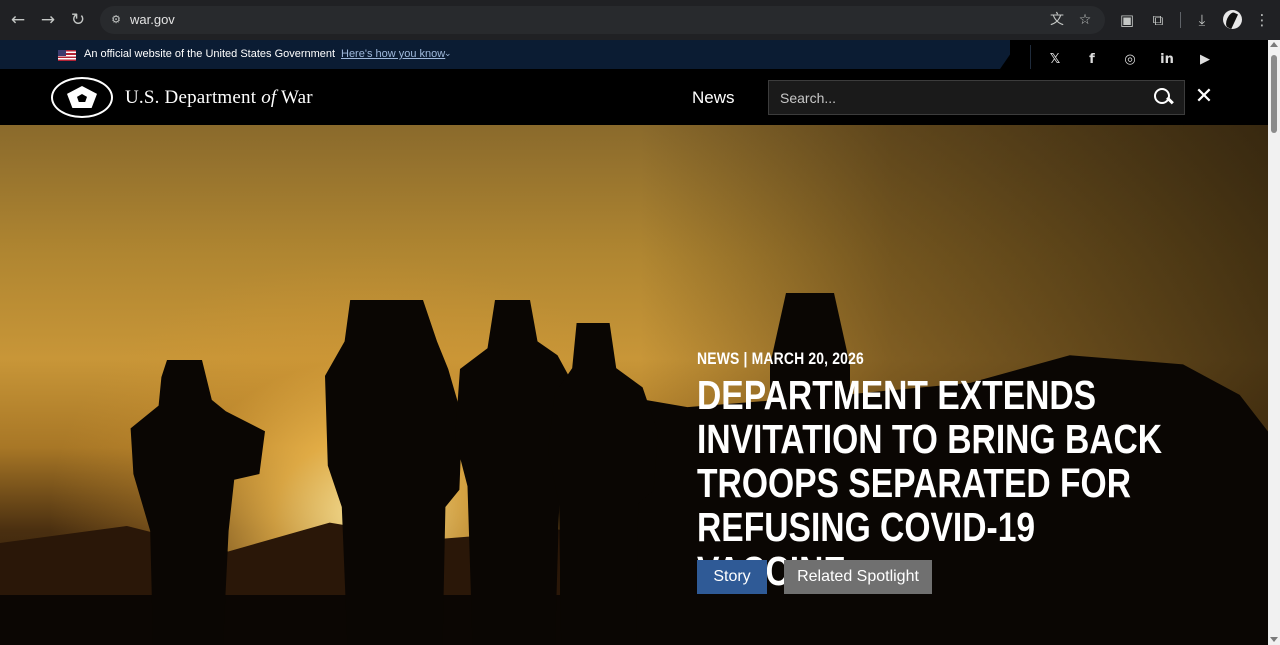 This screenshot has height=645, width=1280. Describe the element at coordinates (1274, 94) in the screenshot. I see `scrollbar-thumb` at that location.